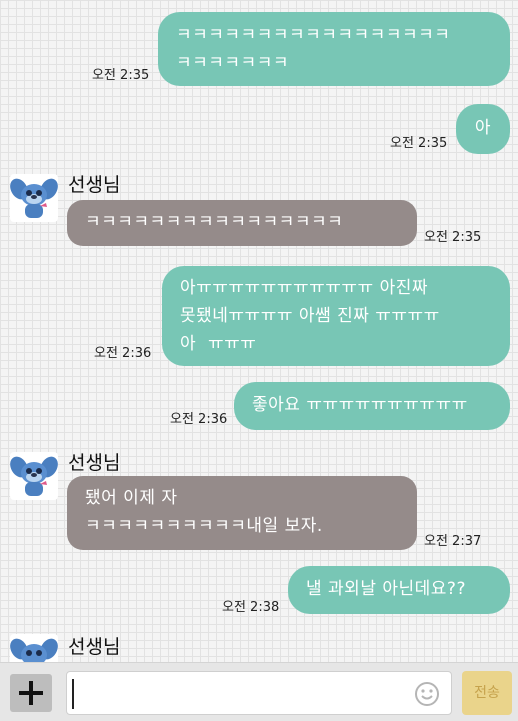 Image resolution: width=518 pixels, height=721 pixels. I want to click on my-message-bubble: 좋아요 ㅠㅠㅠㅠㅠㅠㅠㅠㅠㅠ, so click(372, 406).